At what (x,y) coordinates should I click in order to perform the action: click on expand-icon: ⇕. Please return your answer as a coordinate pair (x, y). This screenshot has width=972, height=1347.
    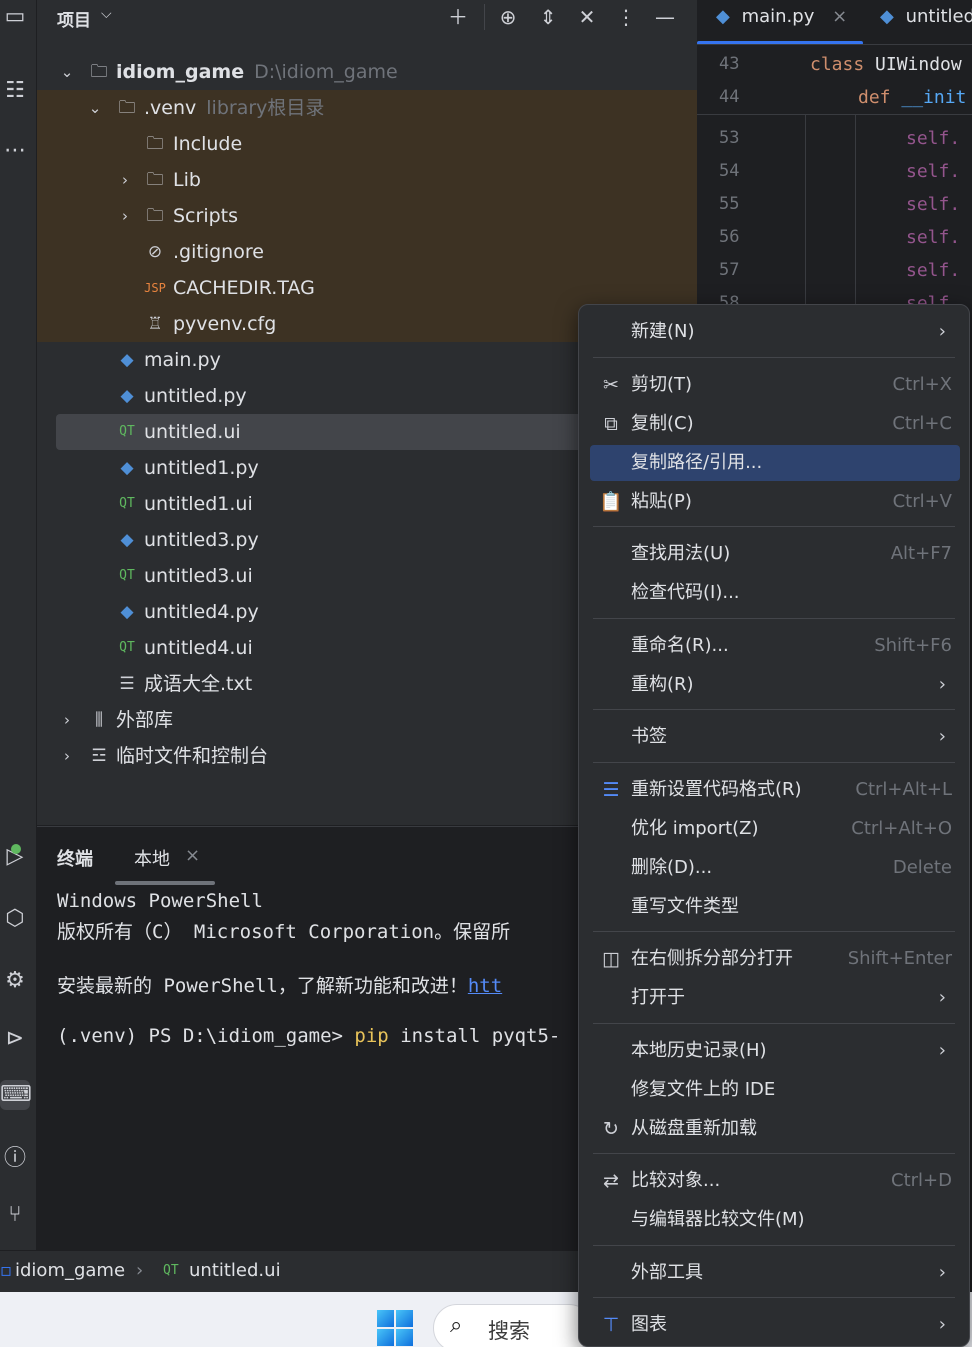
    Looking at the image, I should click on (548, 17).